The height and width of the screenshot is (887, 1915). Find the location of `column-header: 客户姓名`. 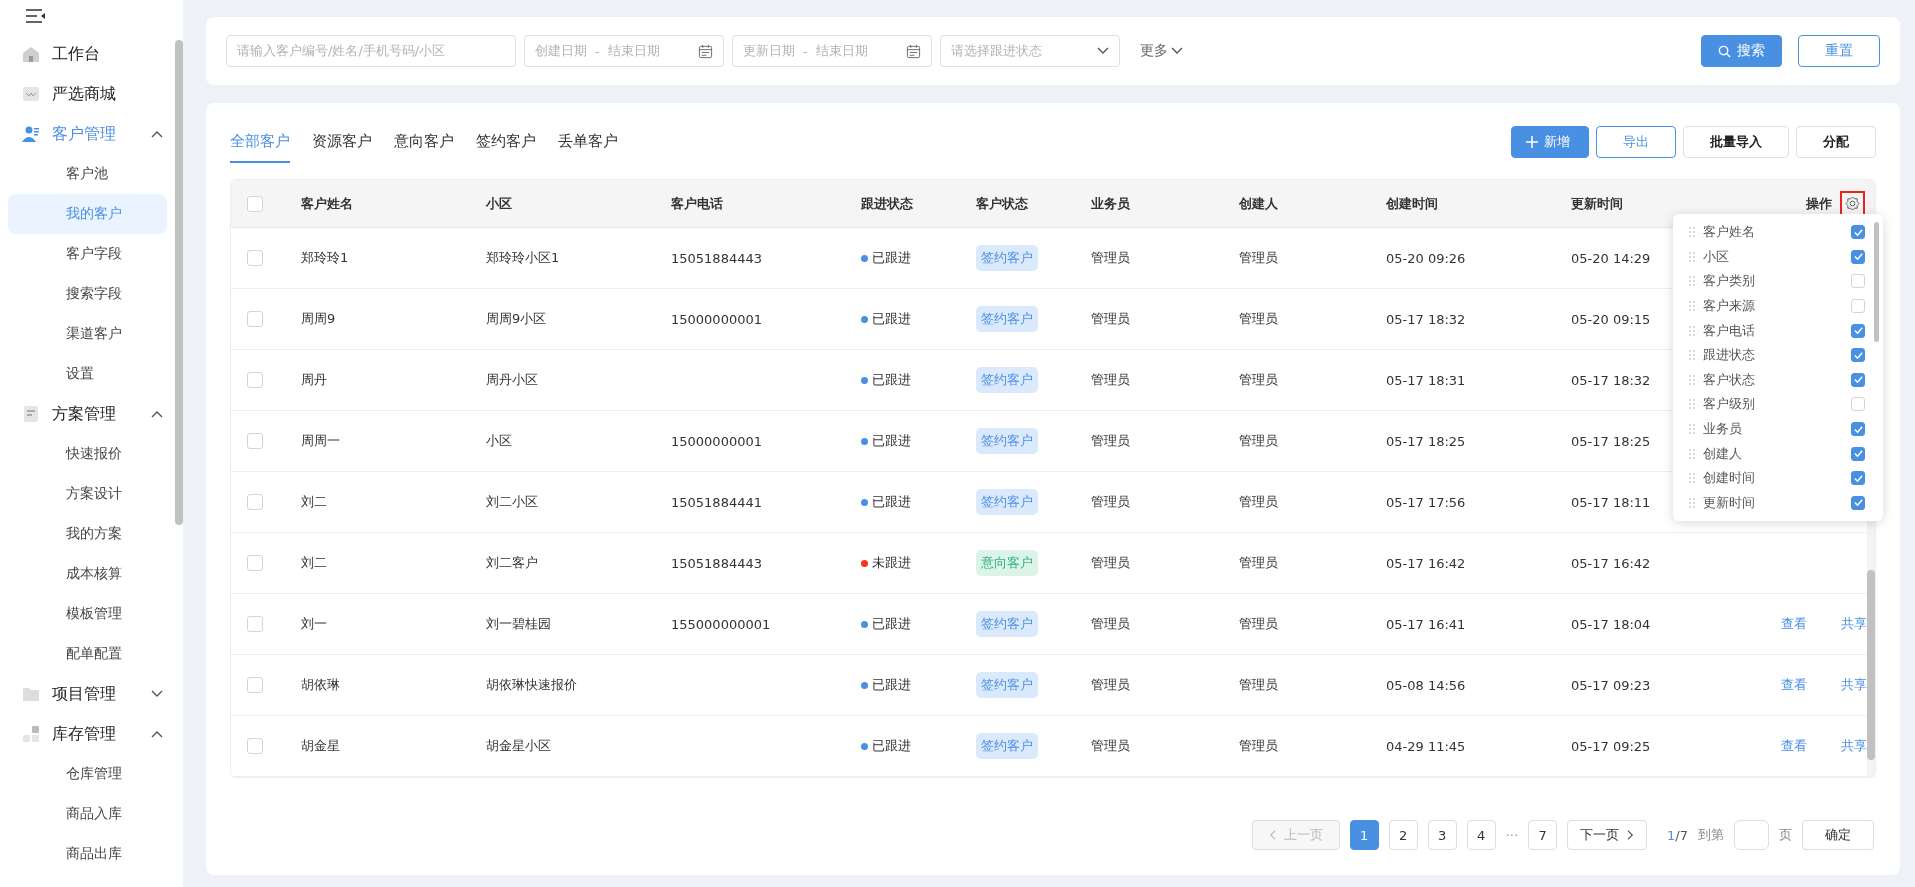

column-header: 客户姓名 is located at coordinates (327, 203).